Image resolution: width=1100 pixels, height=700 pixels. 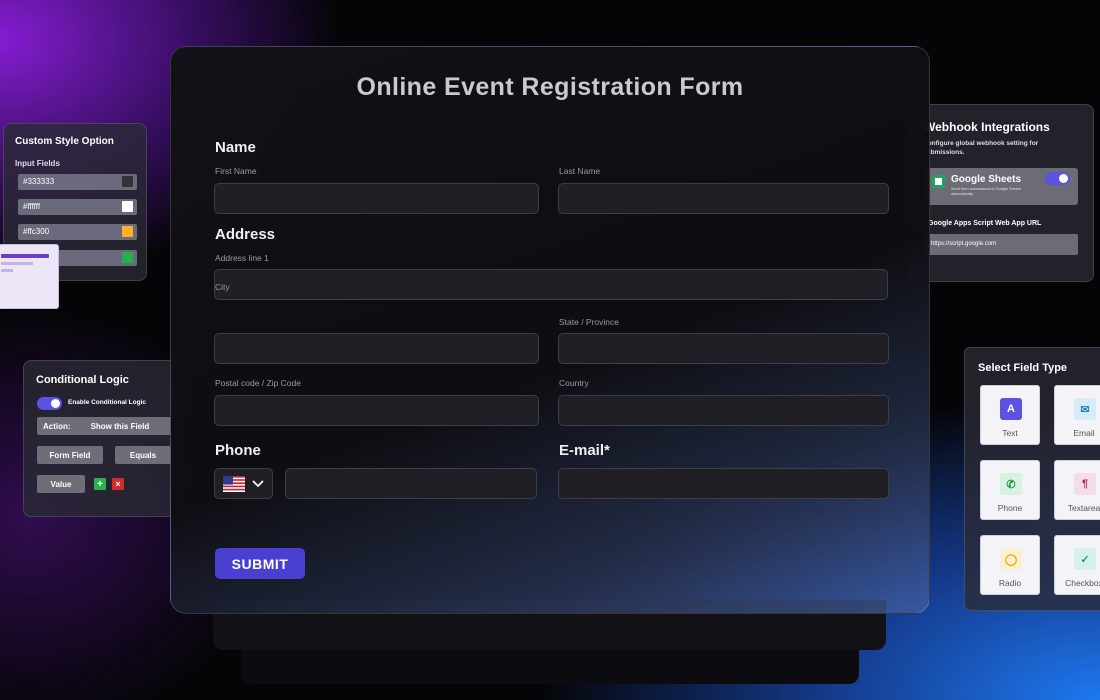 What do you see at coordinates (985, 223) in the screenshot?
I see `webhook-url-label: Google Apps Script Web App URL` at bounding box center [985, 223].